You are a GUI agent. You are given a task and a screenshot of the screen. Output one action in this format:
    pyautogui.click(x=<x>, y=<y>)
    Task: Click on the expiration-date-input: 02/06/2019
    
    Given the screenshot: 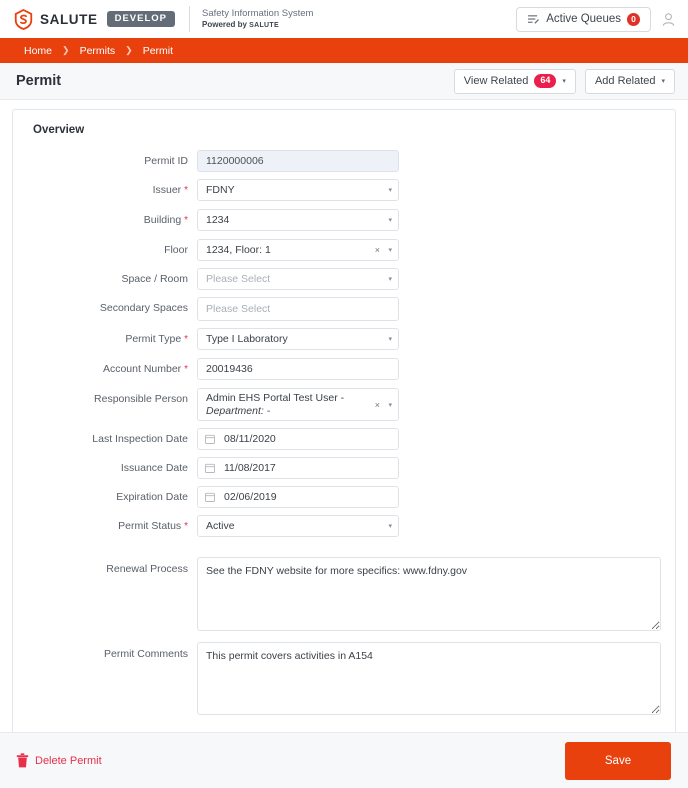 What is the action you would take?
    pyautogui.click(x=298, y=497)
    